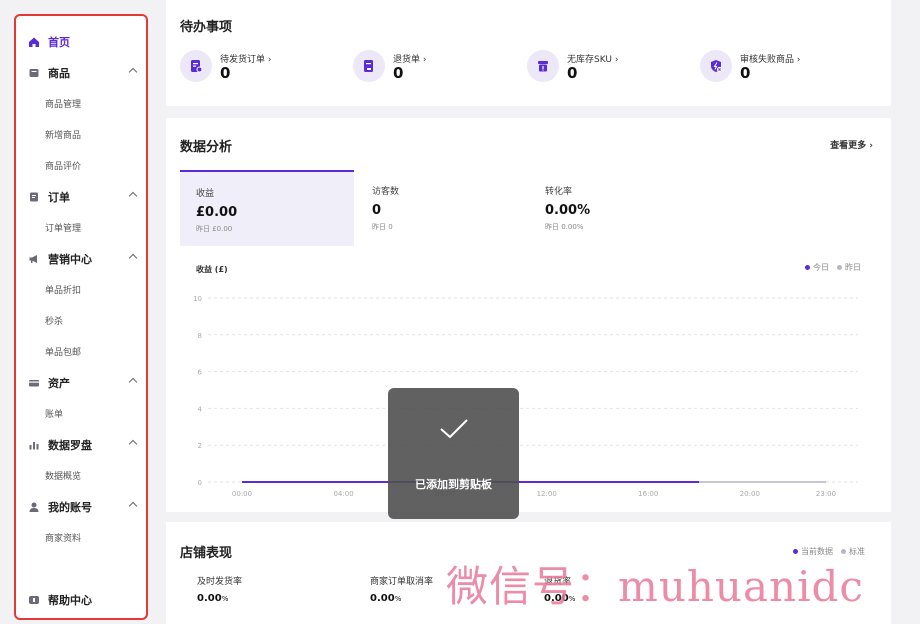 The image size is (920, 624). I want to click on sidebar-item-label: 帮助中心, so click(70, 600).